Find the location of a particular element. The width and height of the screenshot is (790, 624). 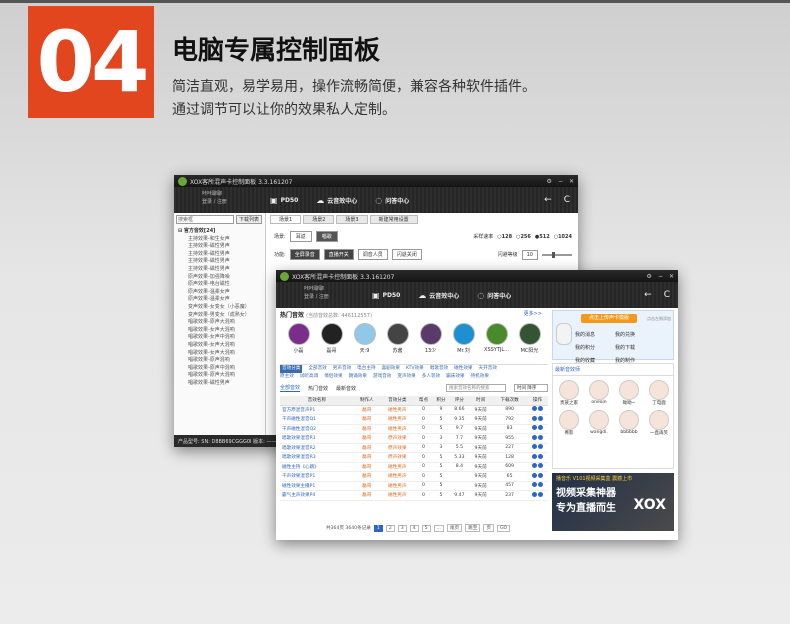

tree-item: 唱歌效果-原声大混响 is located at coordinates (219, 323).